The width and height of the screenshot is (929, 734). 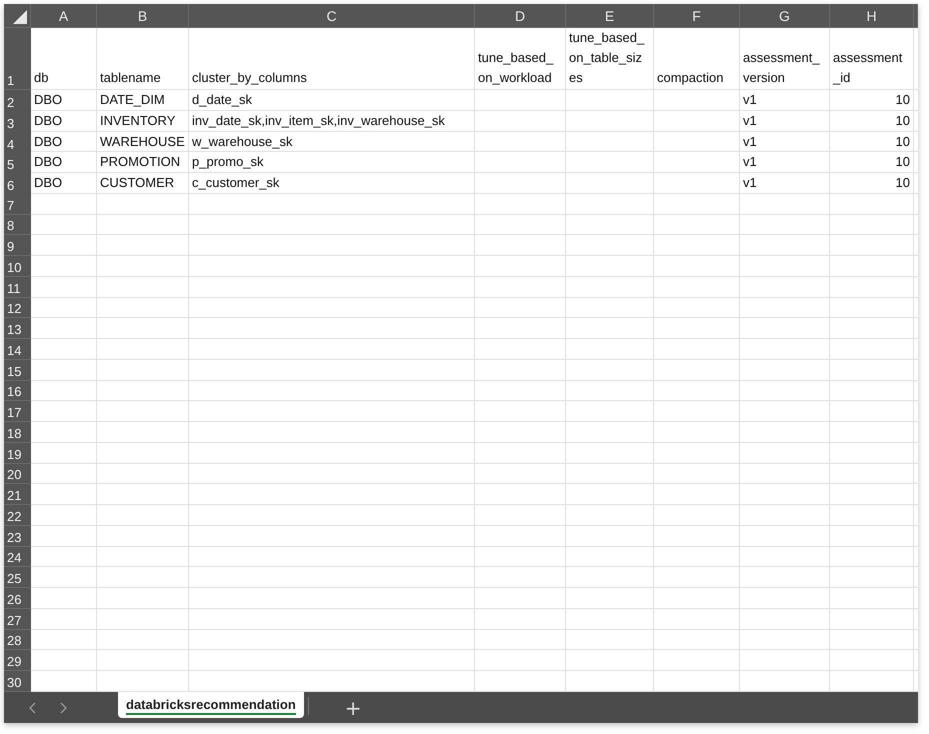 What do you see at coordinates (63, 708) in the screenshot?
I see `chevron-right-icon` at bounding box center [63, 708].